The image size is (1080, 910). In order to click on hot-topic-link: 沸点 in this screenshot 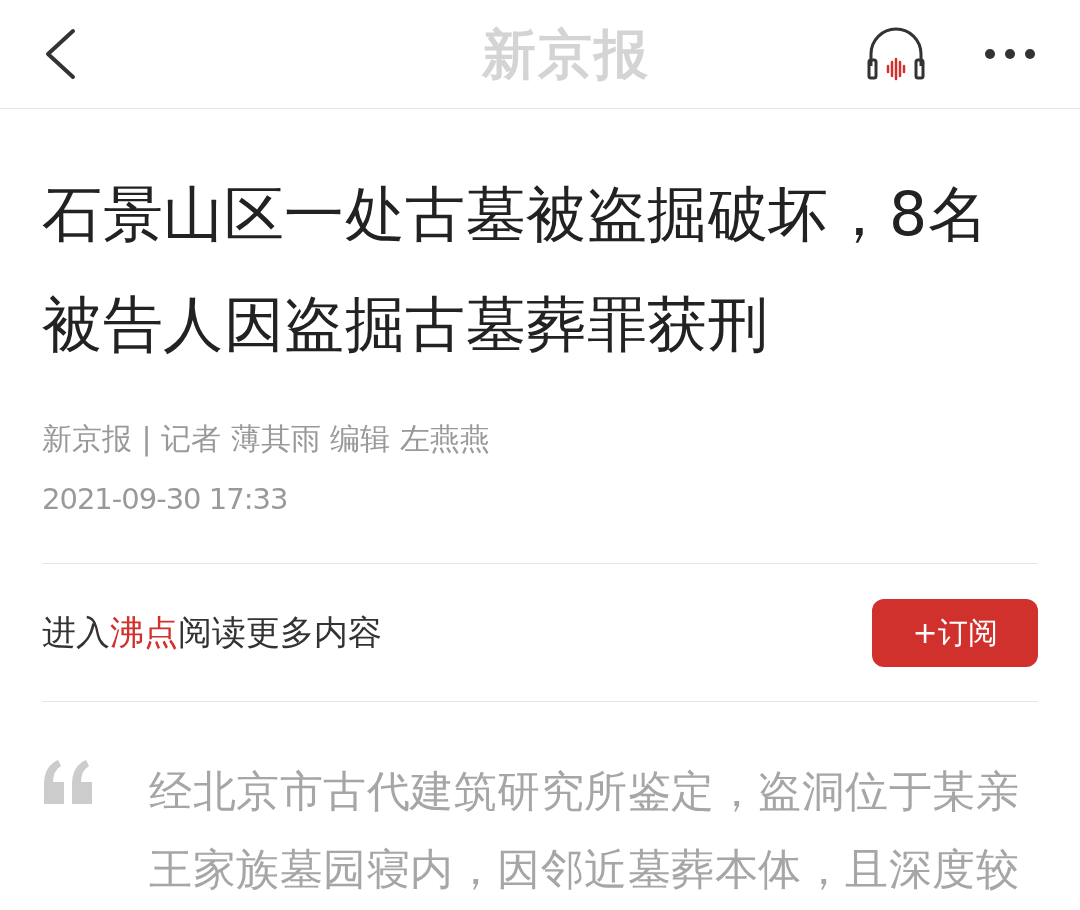, I will do `click(144, 632)`.